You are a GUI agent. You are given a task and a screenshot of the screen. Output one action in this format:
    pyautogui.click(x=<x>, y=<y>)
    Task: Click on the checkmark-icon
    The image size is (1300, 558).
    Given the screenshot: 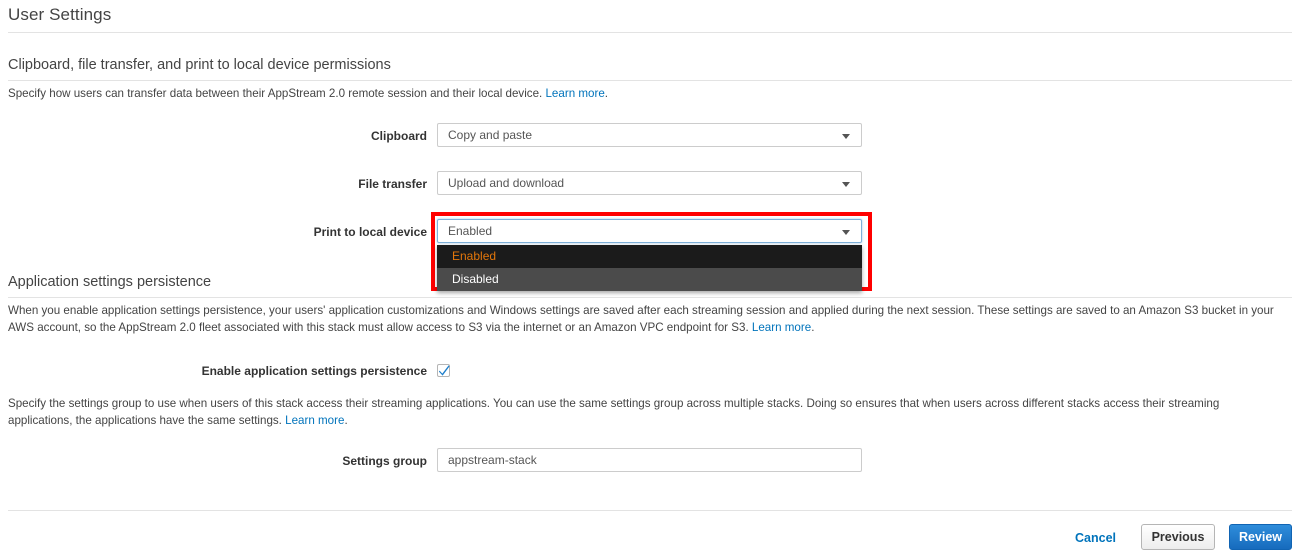 What is the action you would take?
    pyautogui.click(x=444, y=370)
    